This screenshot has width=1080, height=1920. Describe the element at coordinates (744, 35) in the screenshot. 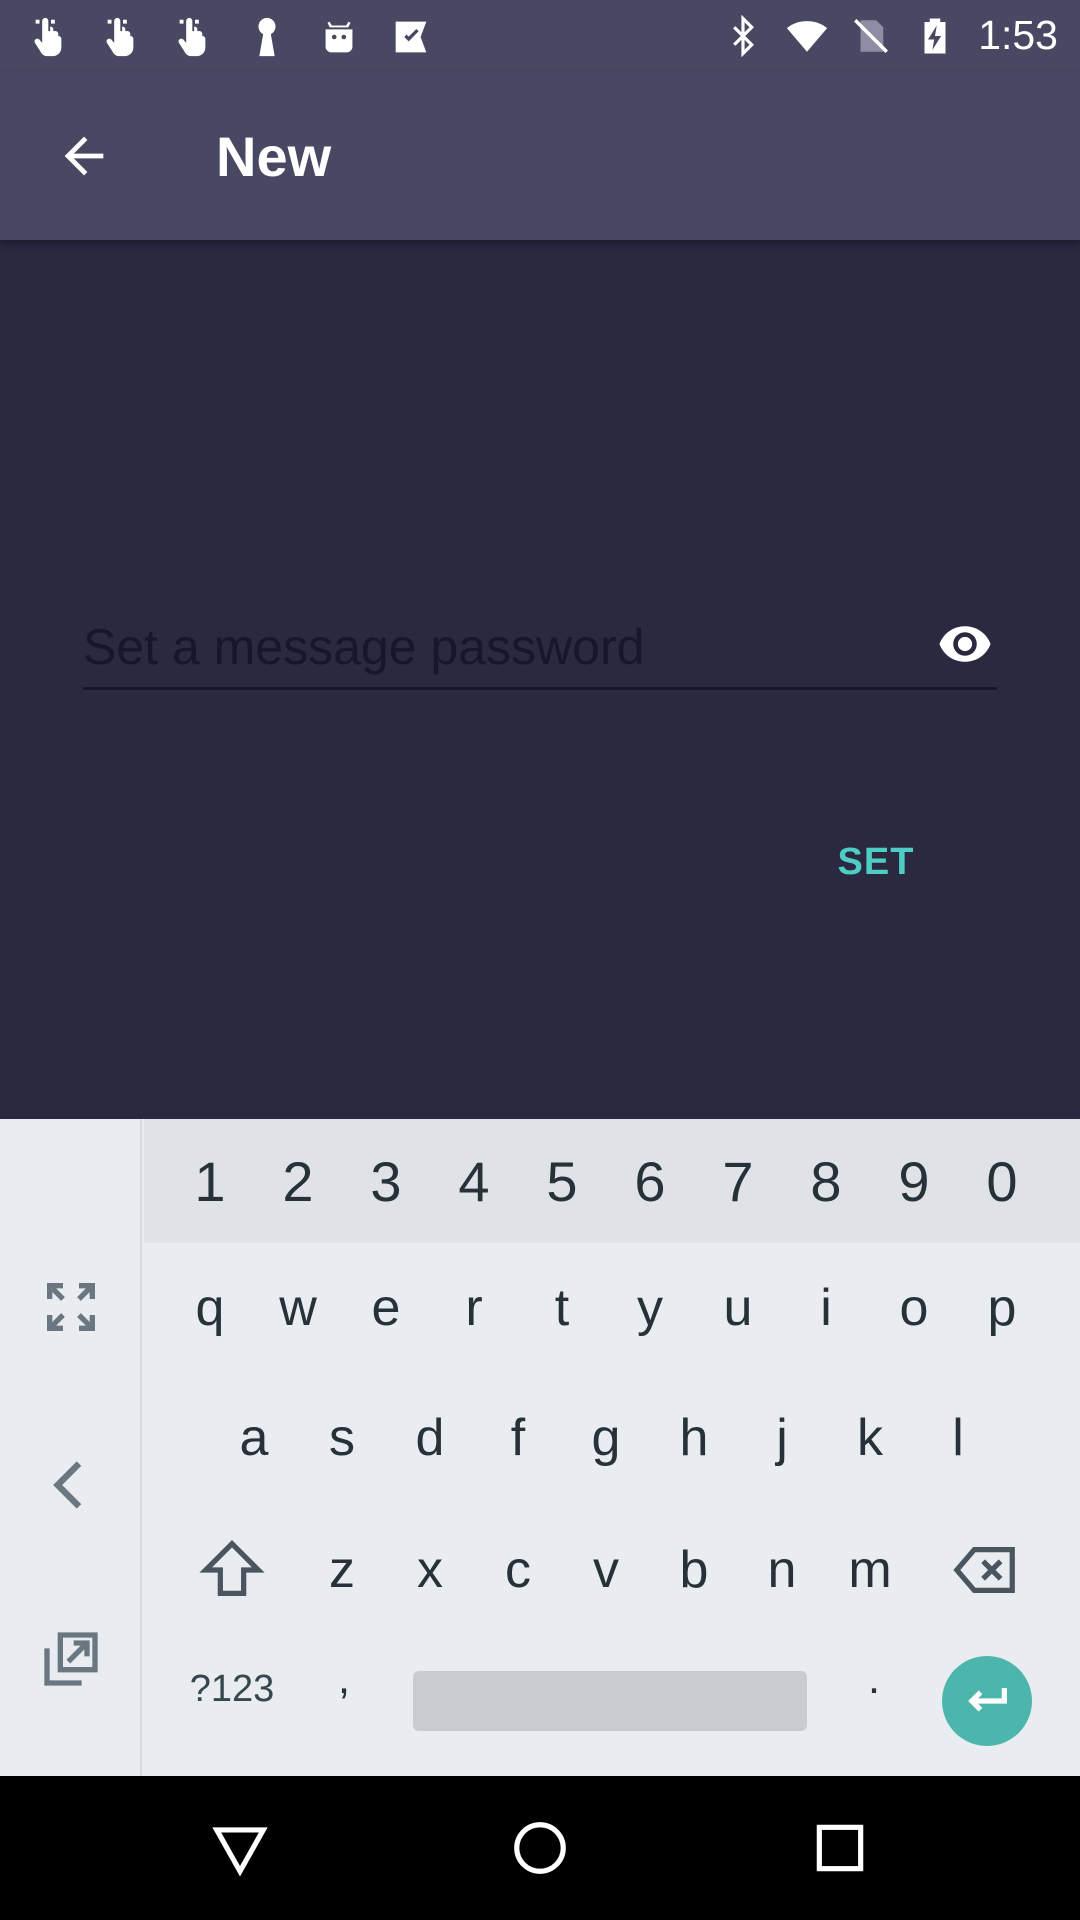

I see `bluetooth-icon` at that location.